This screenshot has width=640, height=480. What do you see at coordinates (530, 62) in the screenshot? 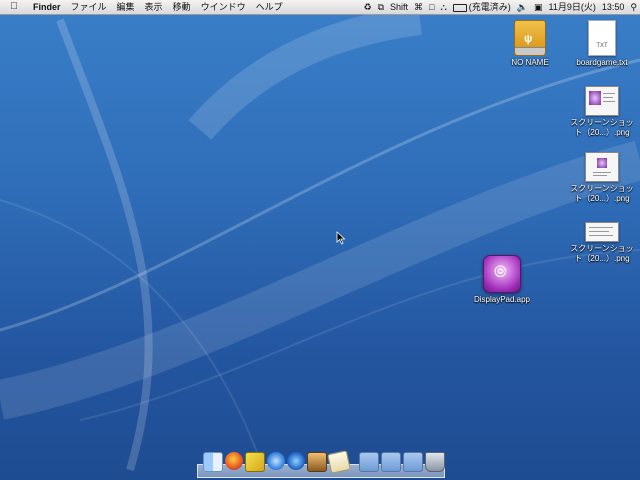
I see `drive-label: NO NAME` at bounding box center [530, 62].